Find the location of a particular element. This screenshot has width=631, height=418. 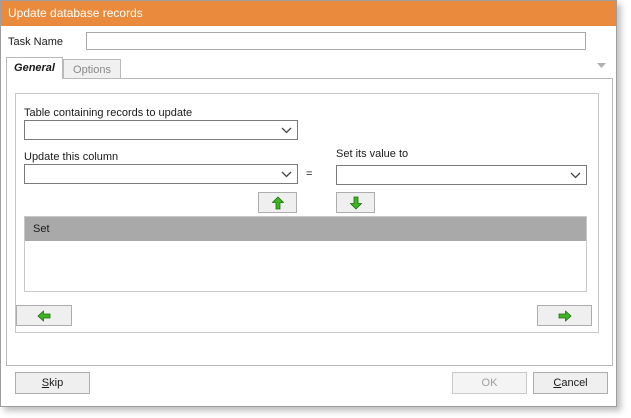

skip-button: Skip is located at coordinates (52, 383).